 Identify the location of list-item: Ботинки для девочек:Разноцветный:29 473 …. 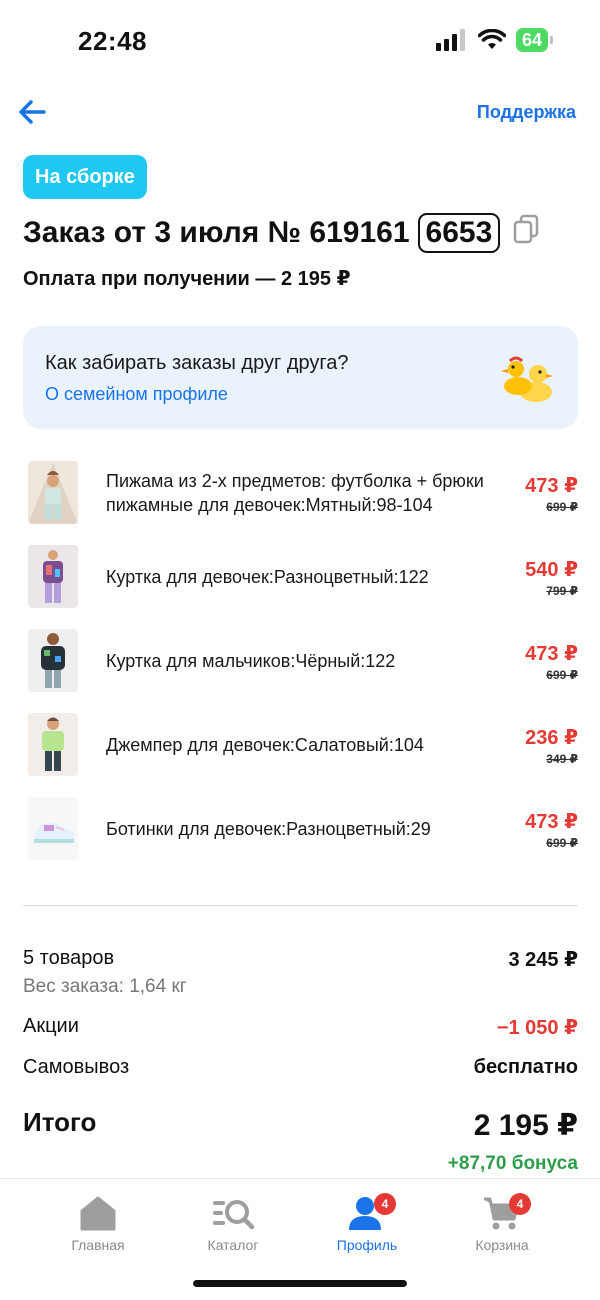
(300, 831).